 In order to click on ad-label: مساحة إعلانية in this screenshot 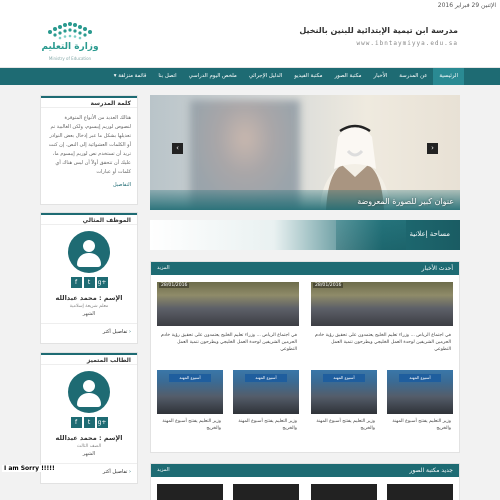, I will do `click(429, 234)`.